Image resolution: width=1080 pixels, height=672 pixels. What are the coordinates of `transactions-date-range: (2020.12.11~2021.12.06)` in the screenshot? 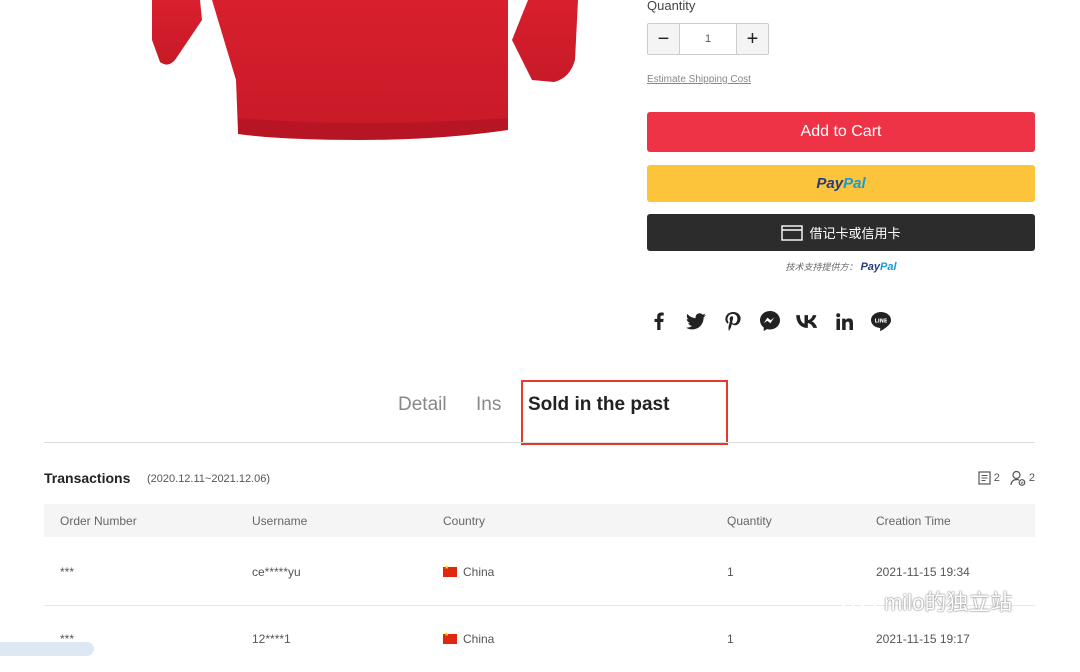 It's located at (209, 479).